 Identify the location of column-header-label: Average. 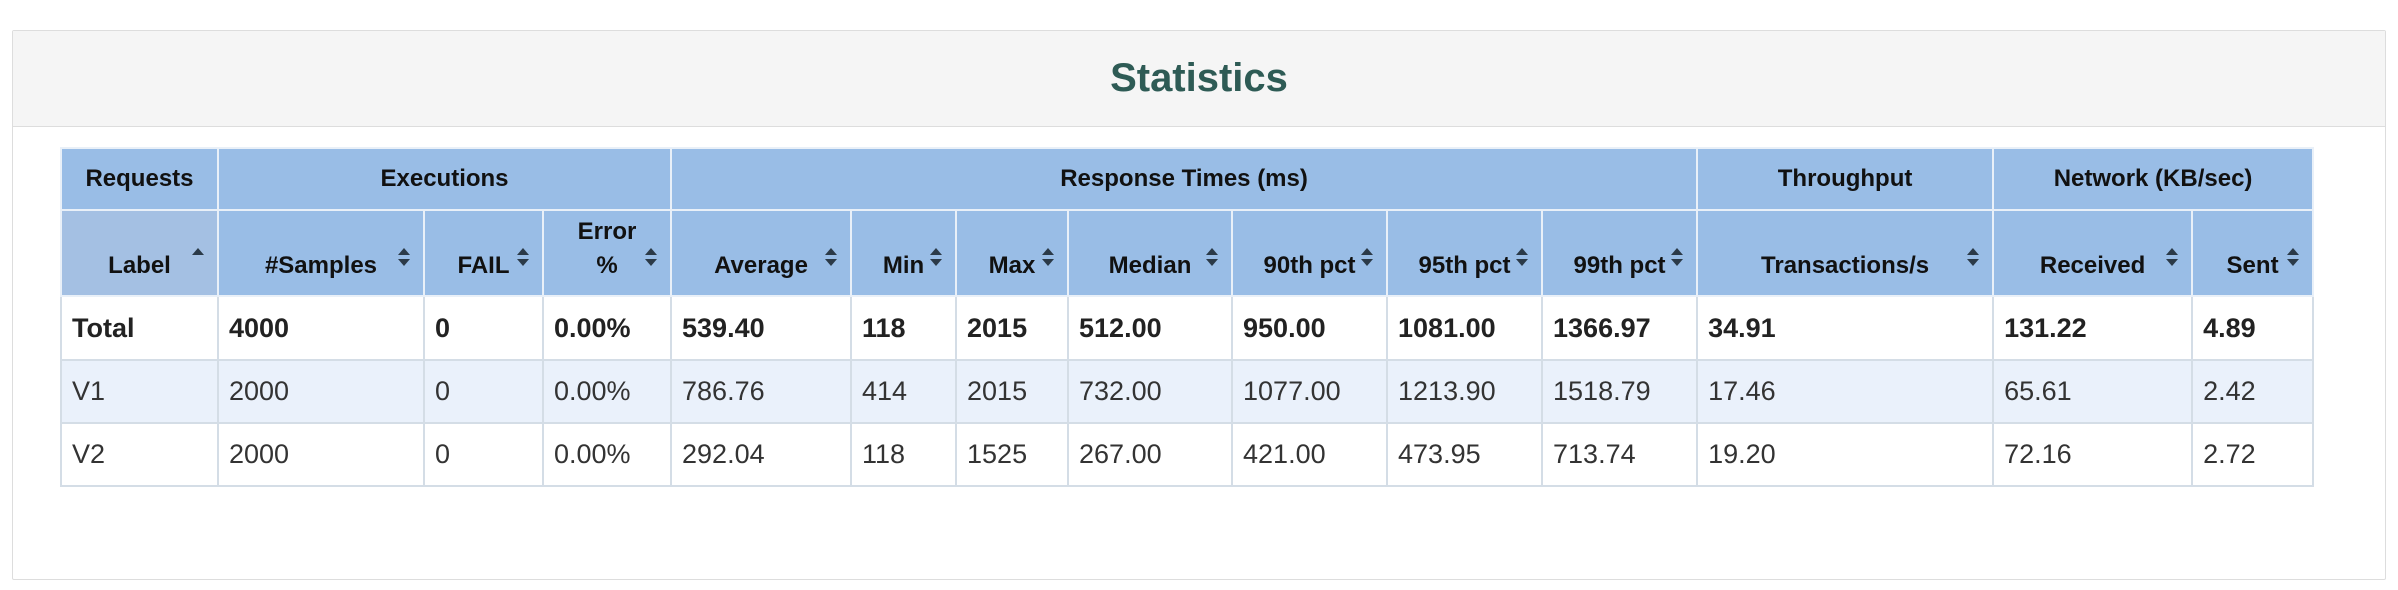
(761, 265).